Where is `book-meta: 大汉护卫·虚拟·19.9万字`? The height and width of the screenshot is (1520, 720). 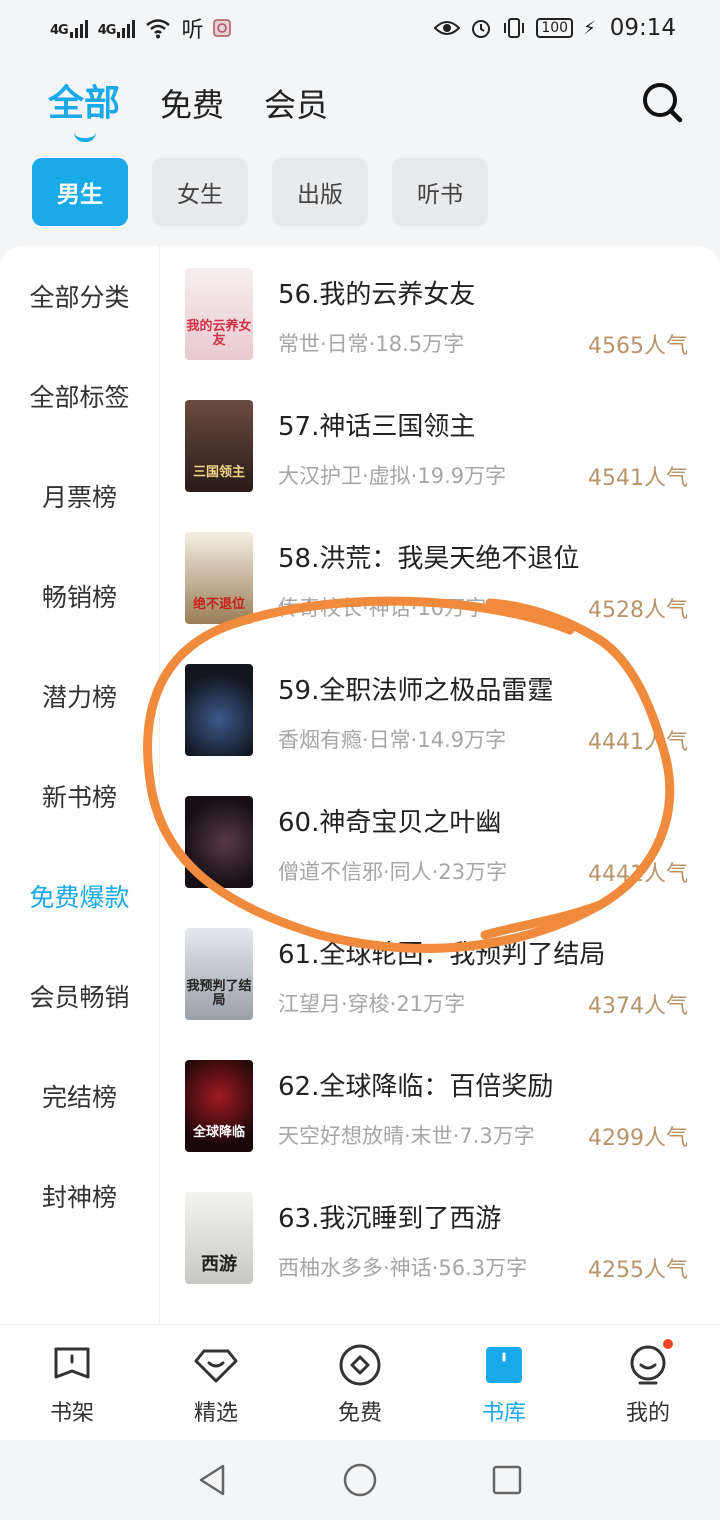 book-meta: 大汉护卫·虚拟·19.9万字 is located at coordinates (392, 476).